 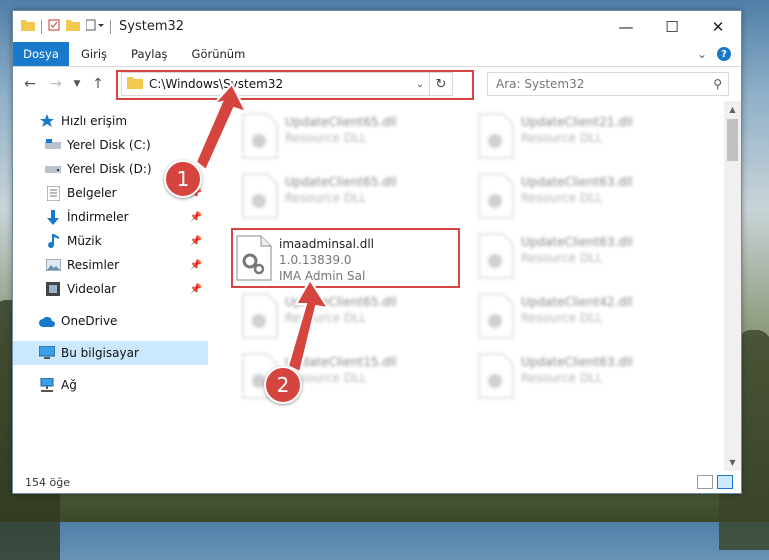 What do you see at coordinates (183, 179) in the screenshot?
I see `step-1-badge: 1` at bounding box center [183, 179].